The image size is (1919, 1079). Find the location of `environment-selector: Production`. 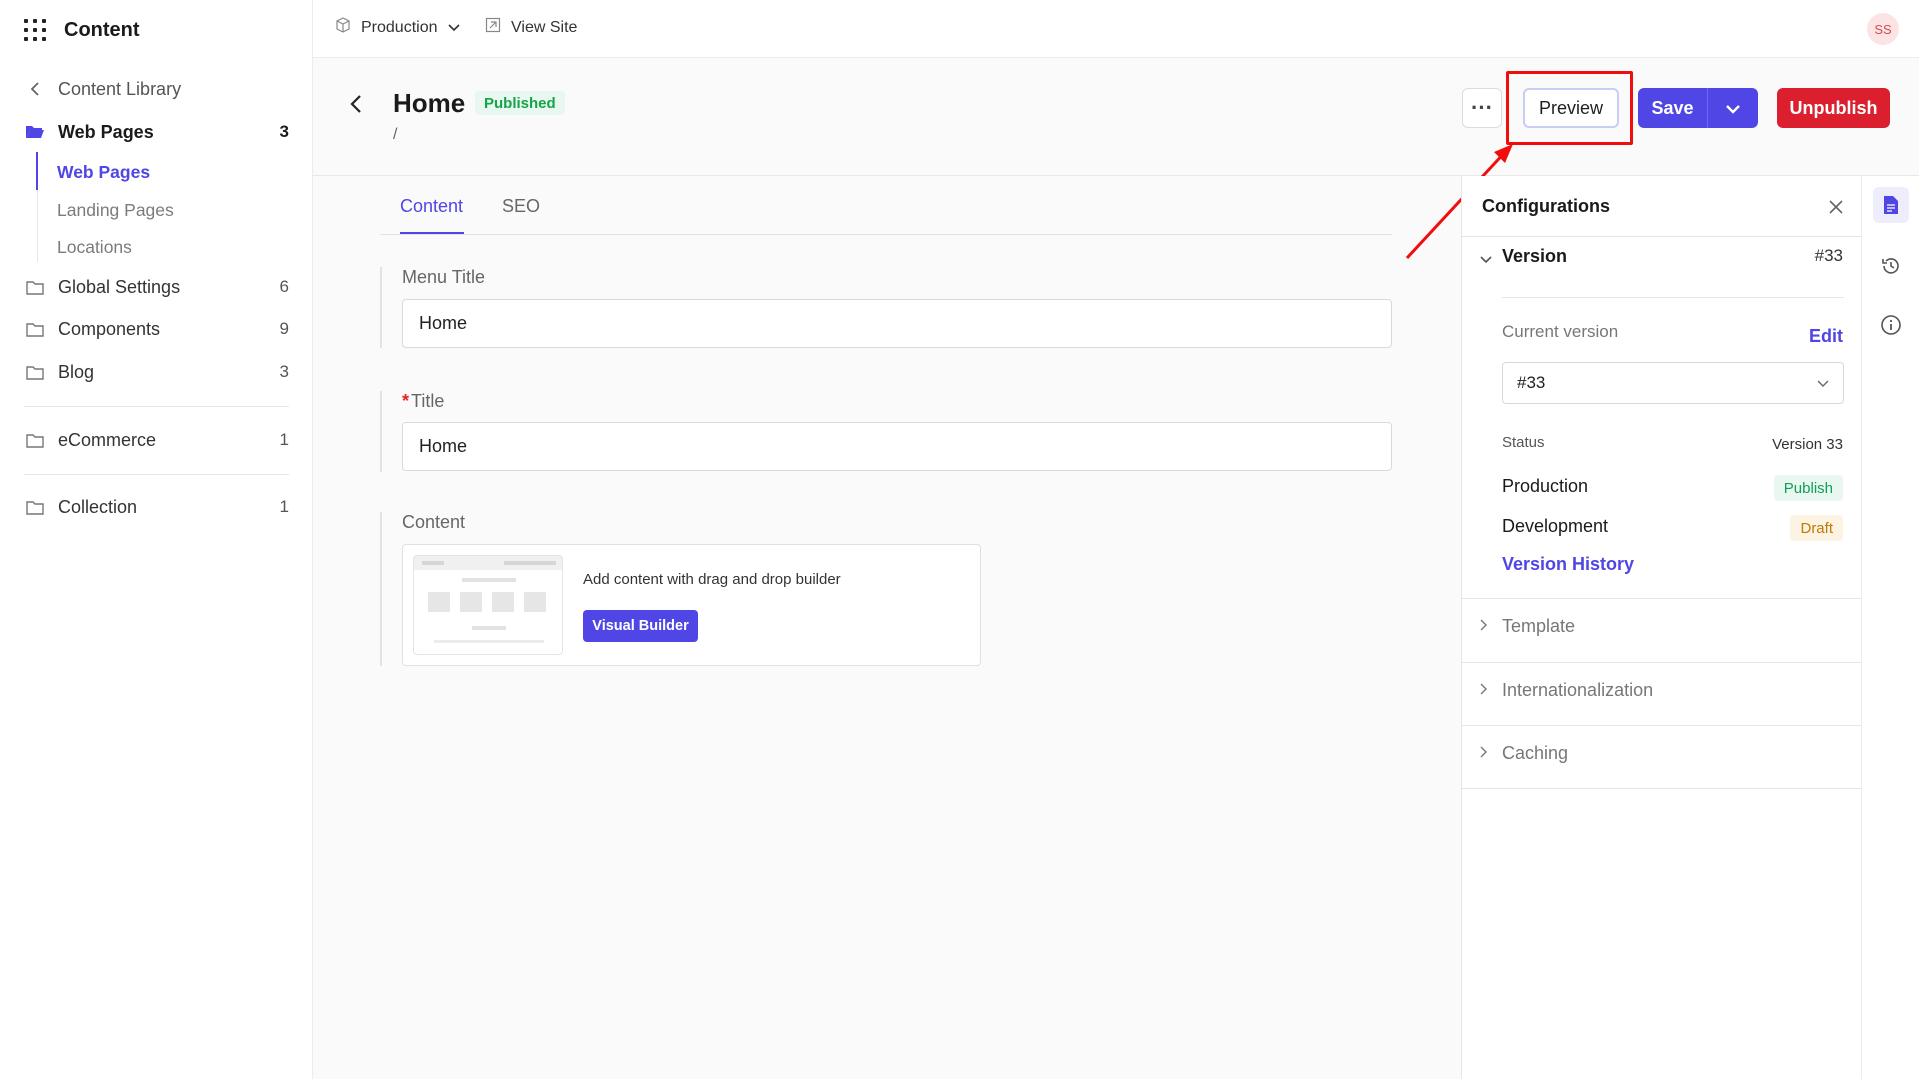

environment-selector: Production is located at coordinates (397, 27).